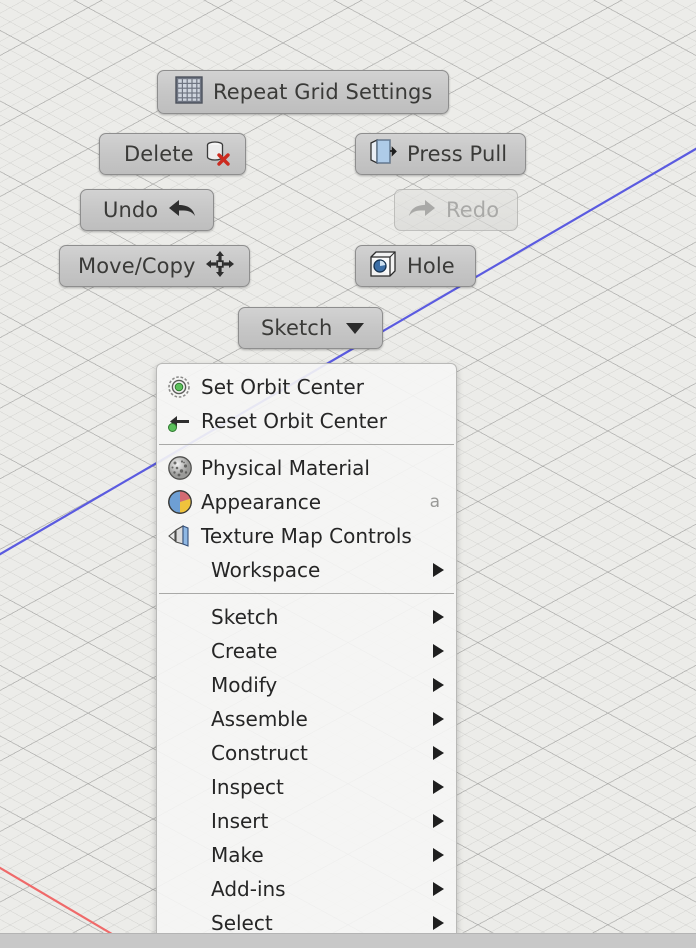  I want to click on menu-item-assemble: Assemble, so click(306, 719).